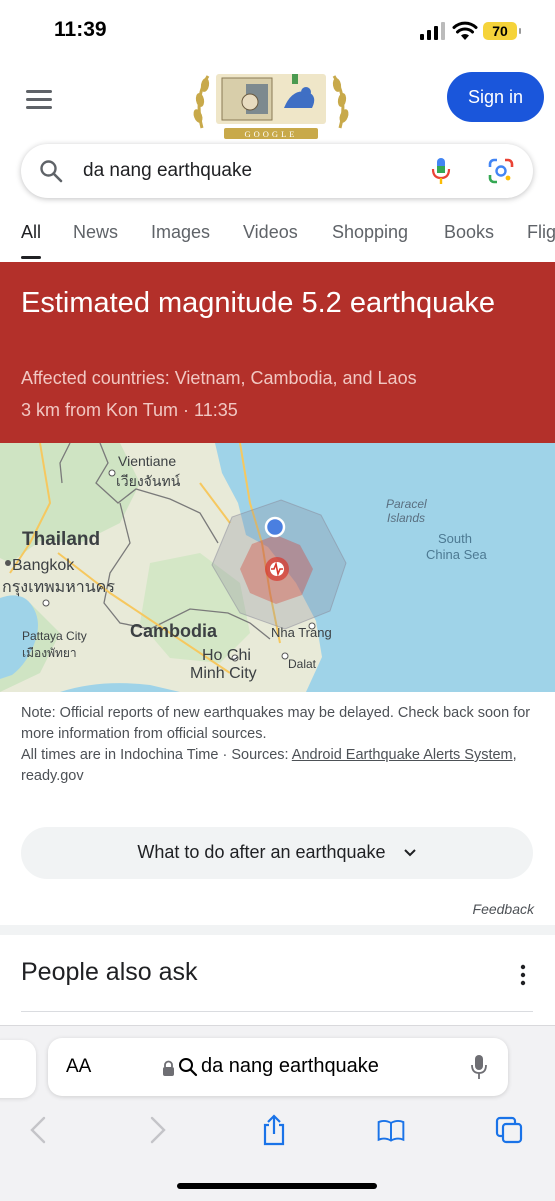 This screenshot has height=1201, width=555. What do you see at coordinates (274, 1130) in the screenshot?
I see `share-icon` at bounding box center [274, 1130].